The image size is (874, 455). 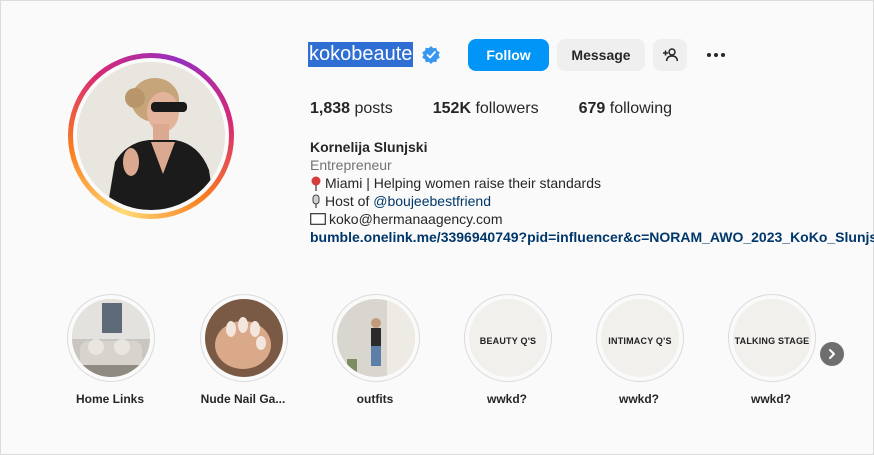 I want to click on profile-stats: 1,838 posts 152K followers 679 following, so click(x=511, y=109).